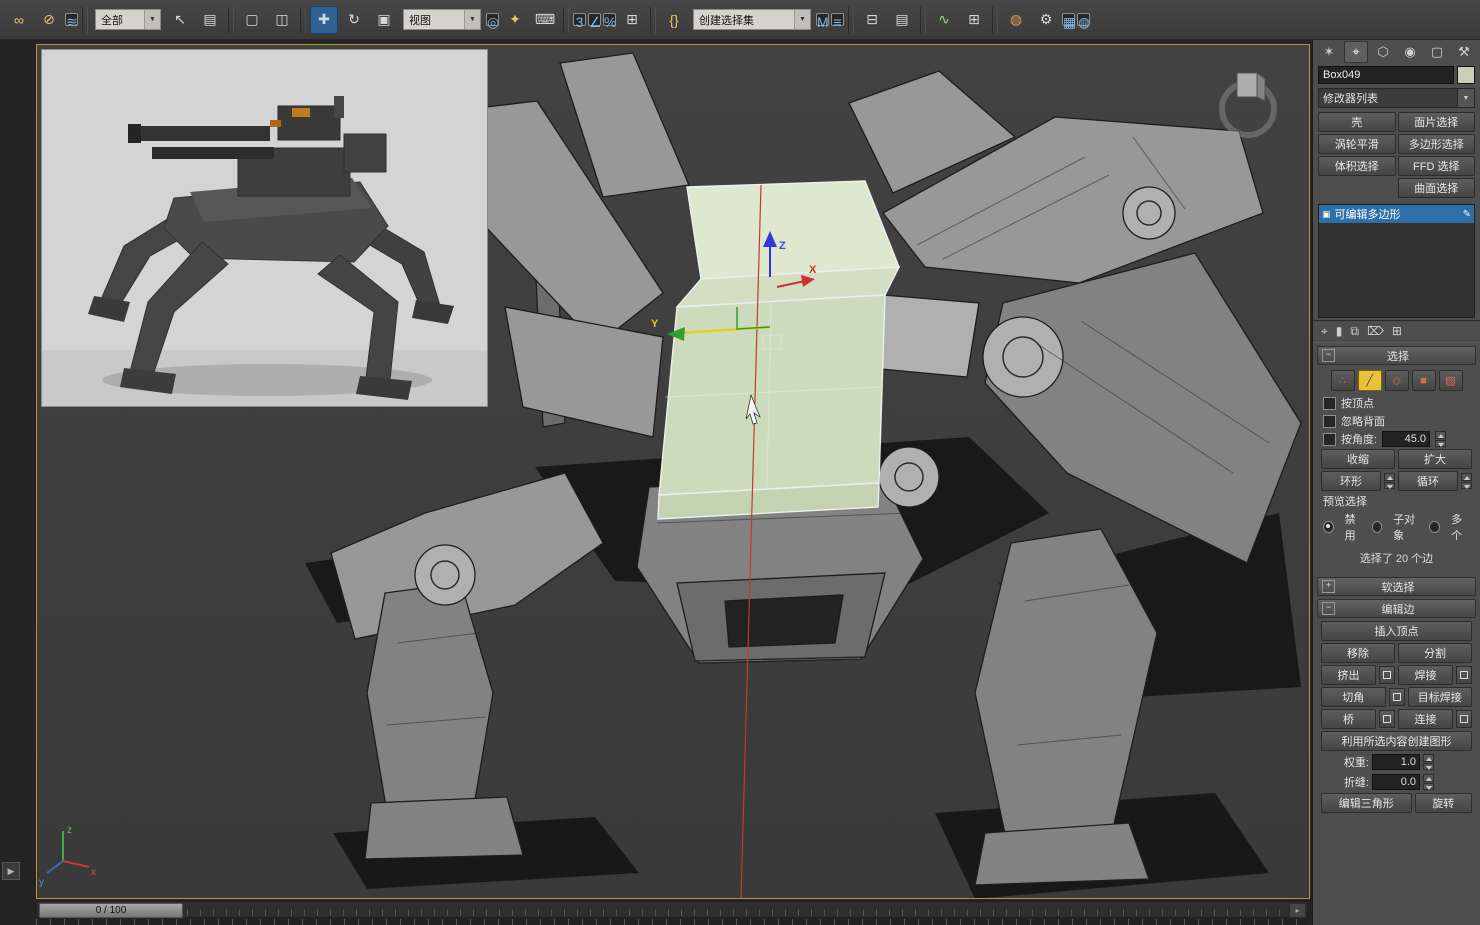 The height and width of the screenshot is (925, 1480). What do you see at coordinates (1436, 188) in the screenshot?
I see `modifier-button-surface-select: 曲面选择` at bounding box center [1436, 188].